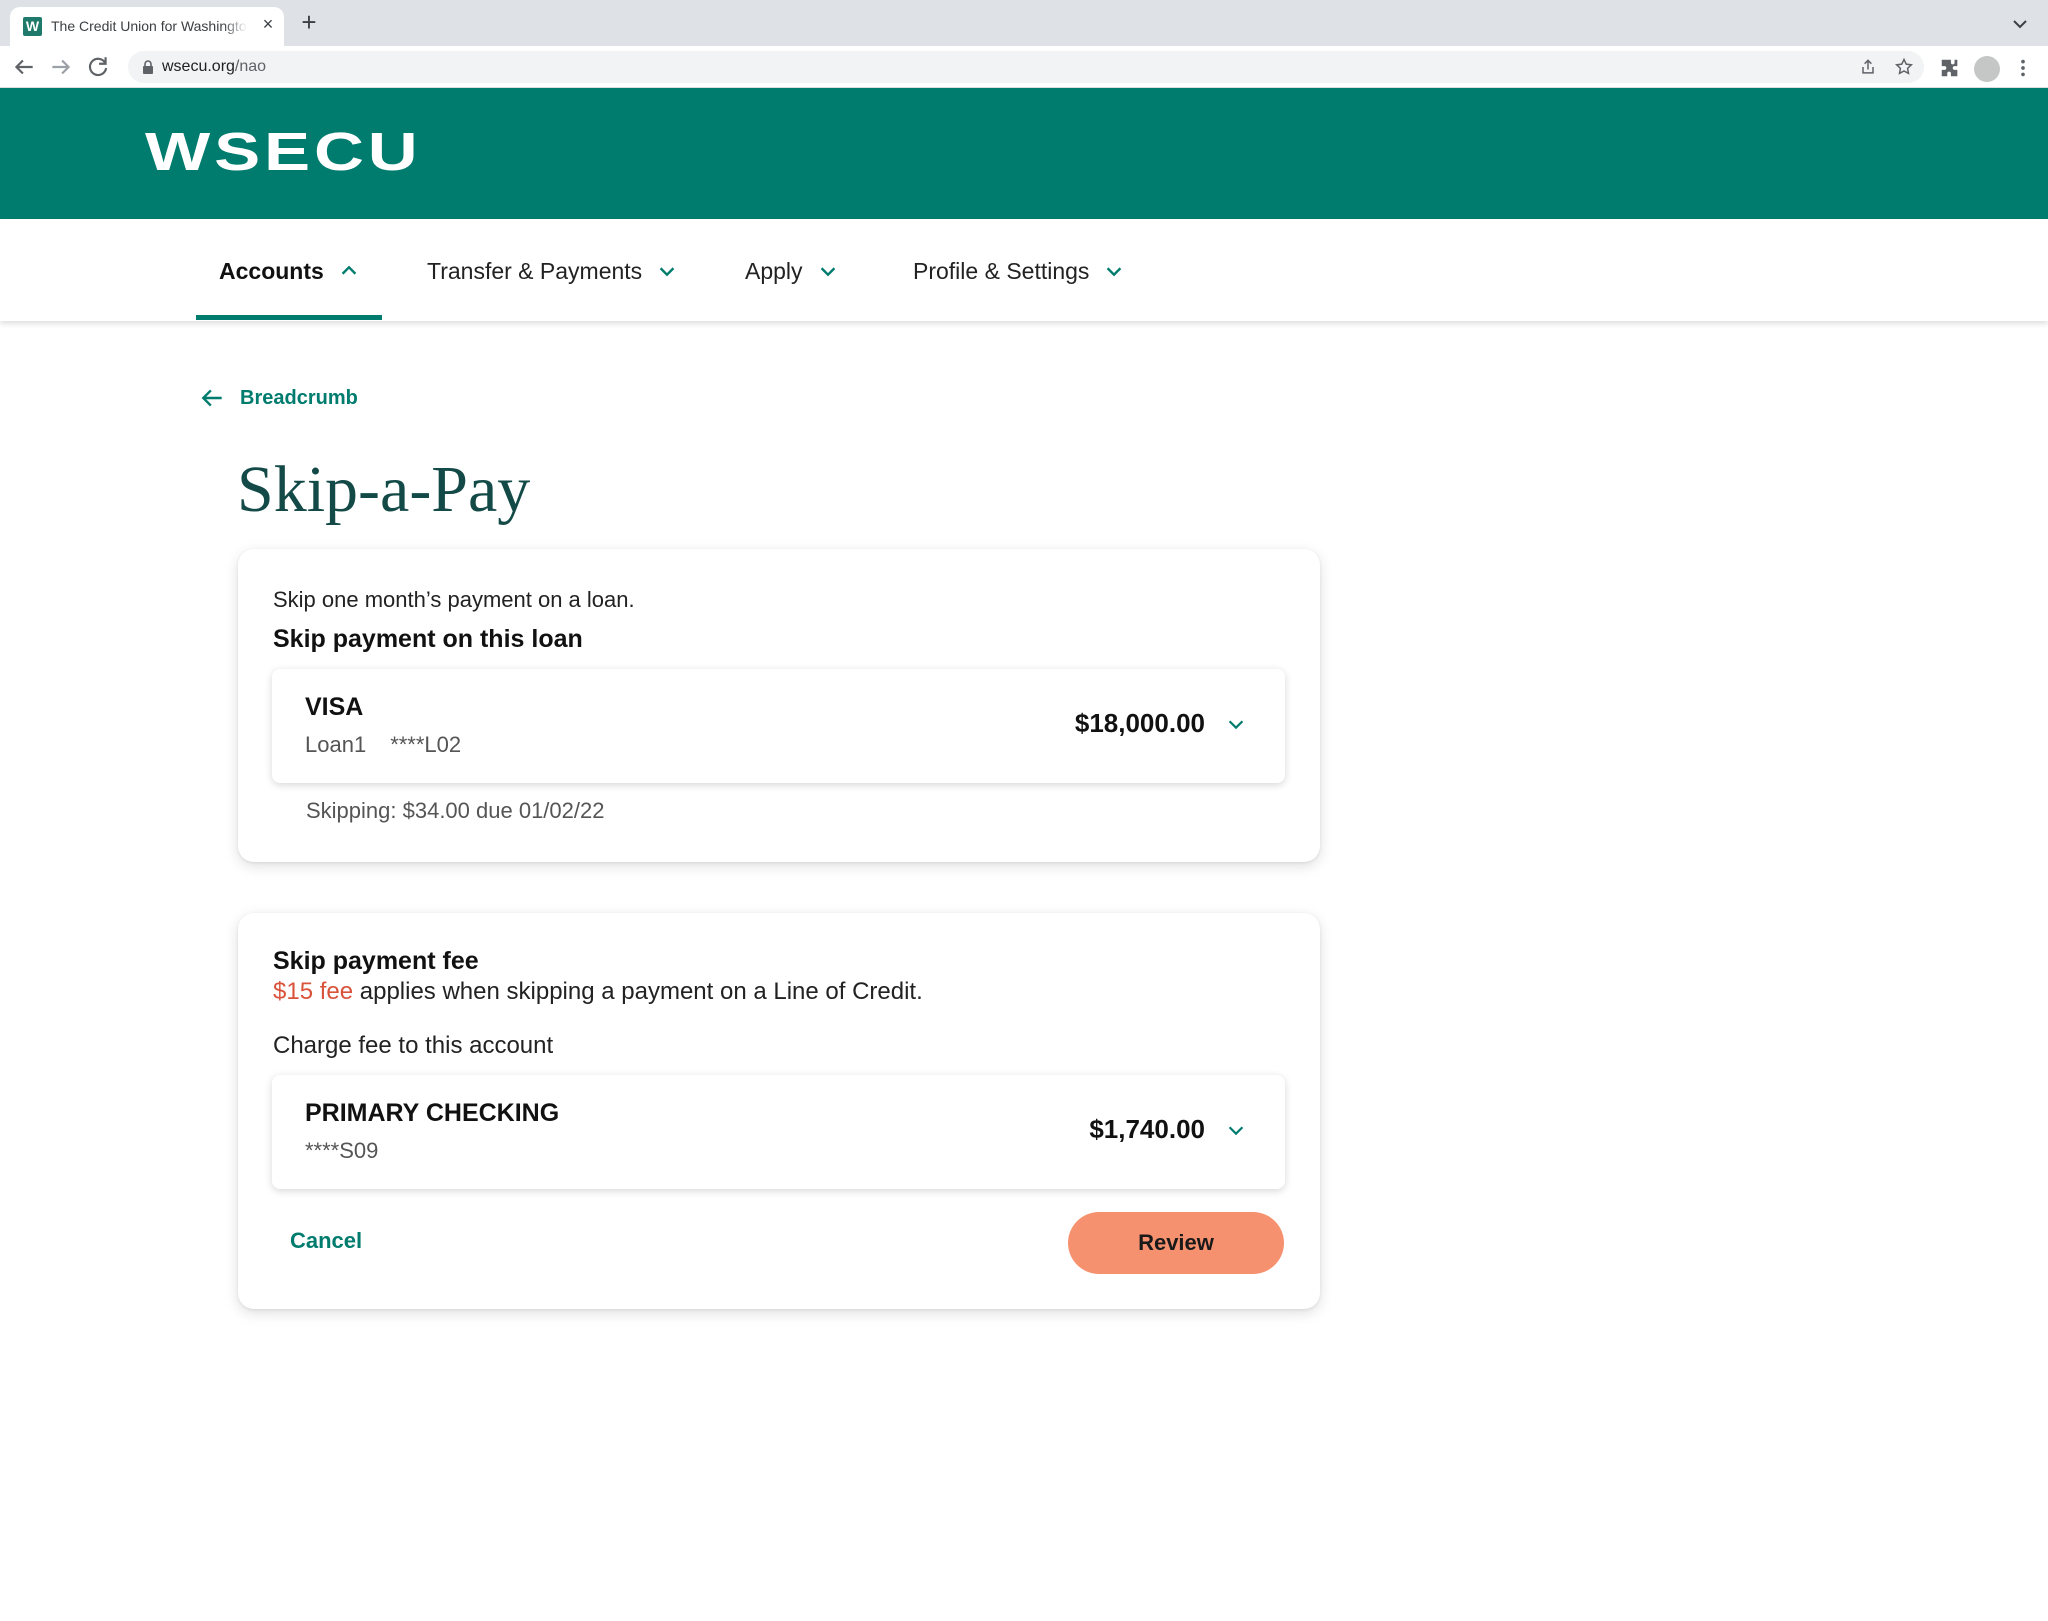 The height and width of the screenshot is (1621, 2048). What do you see at coordinates (1024, 23) in the screenshot?
I see `browser-tabstrip: W The Credit Union for Washington × +` at bounding box center [1024, 23].